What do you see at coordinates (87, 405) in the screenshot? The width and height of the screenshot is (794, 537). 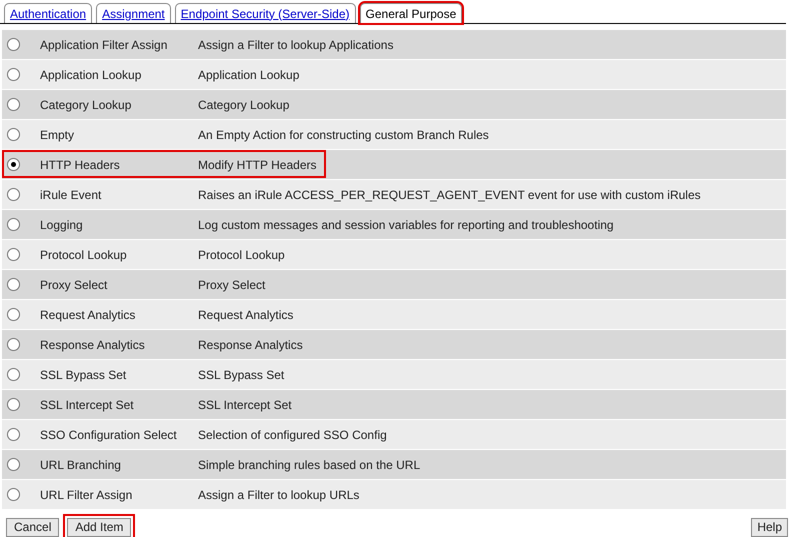 I see `action-name: SSL Intercept Set` at bounding box center [87, 405].